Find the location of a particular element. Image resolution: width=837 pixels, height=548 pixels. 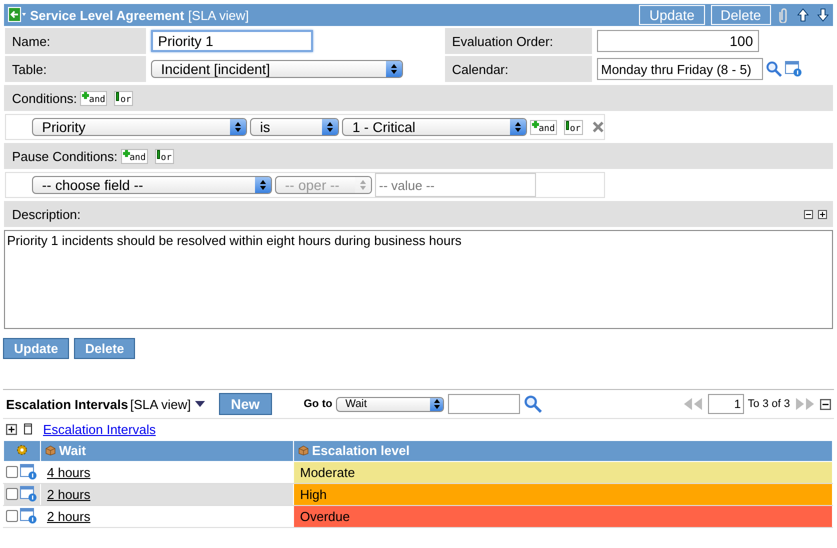

section-label: Pause Conditions: is located at coordinates (65, 156).